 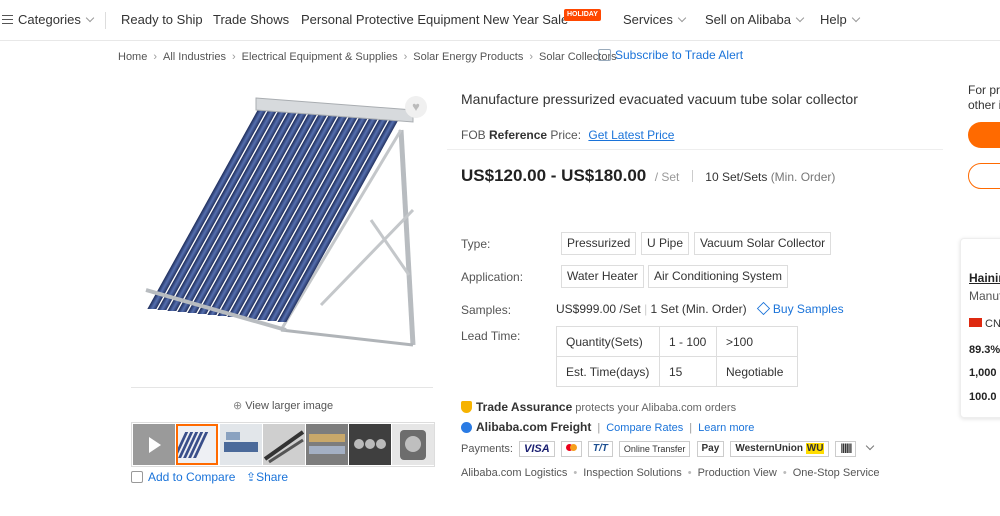 I want to click on nav-trade-shows: Trade Shows, so click(x=251, y=20).